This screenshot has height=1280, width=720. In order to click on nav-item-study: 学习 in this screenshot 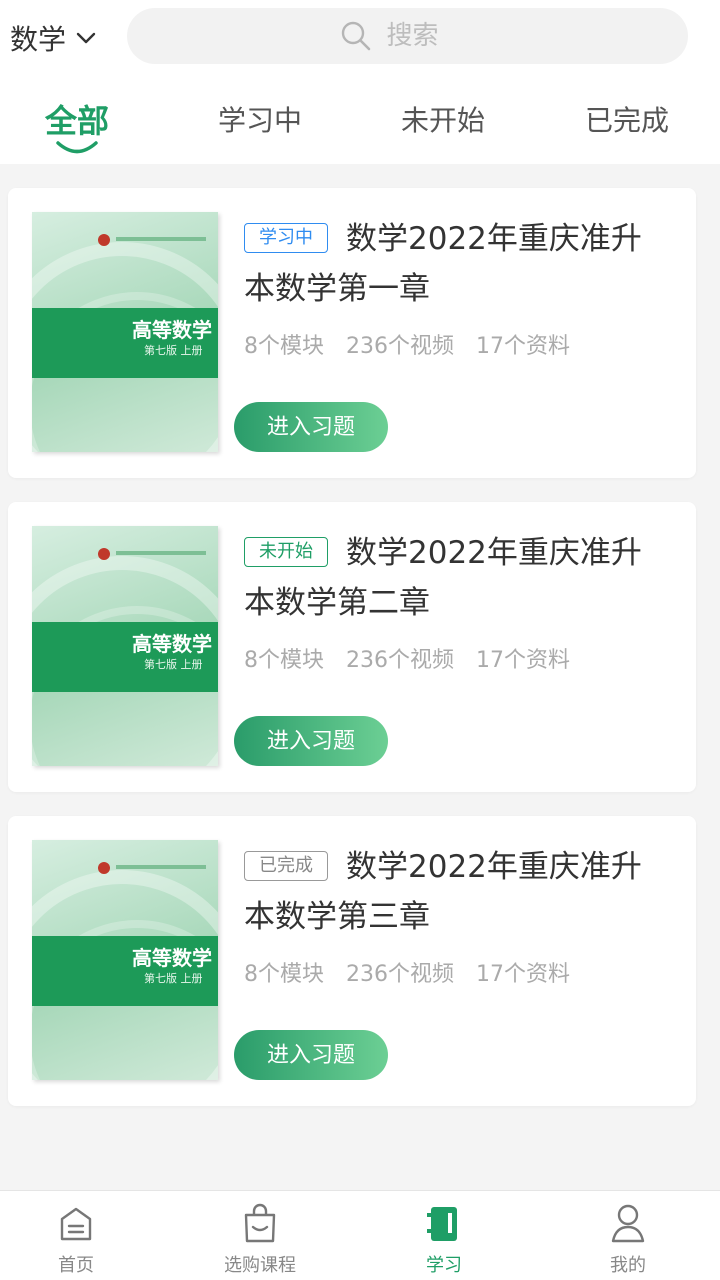, I will do `click(444, 1235)`.